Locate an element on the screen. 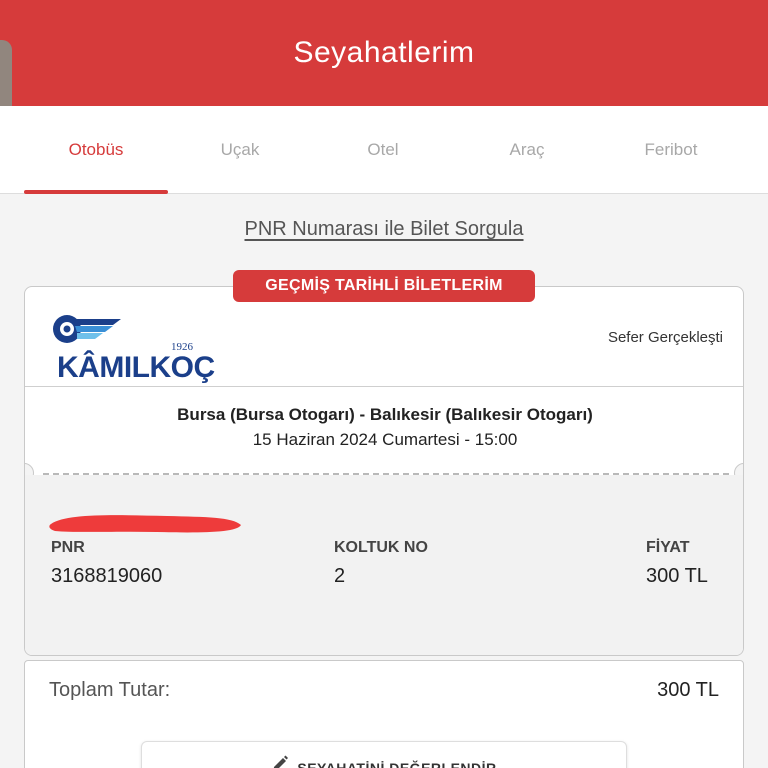  rate-trip-button: SEYAHATİNİ DEĞERLENDİR is located at coordinates (384, 754).